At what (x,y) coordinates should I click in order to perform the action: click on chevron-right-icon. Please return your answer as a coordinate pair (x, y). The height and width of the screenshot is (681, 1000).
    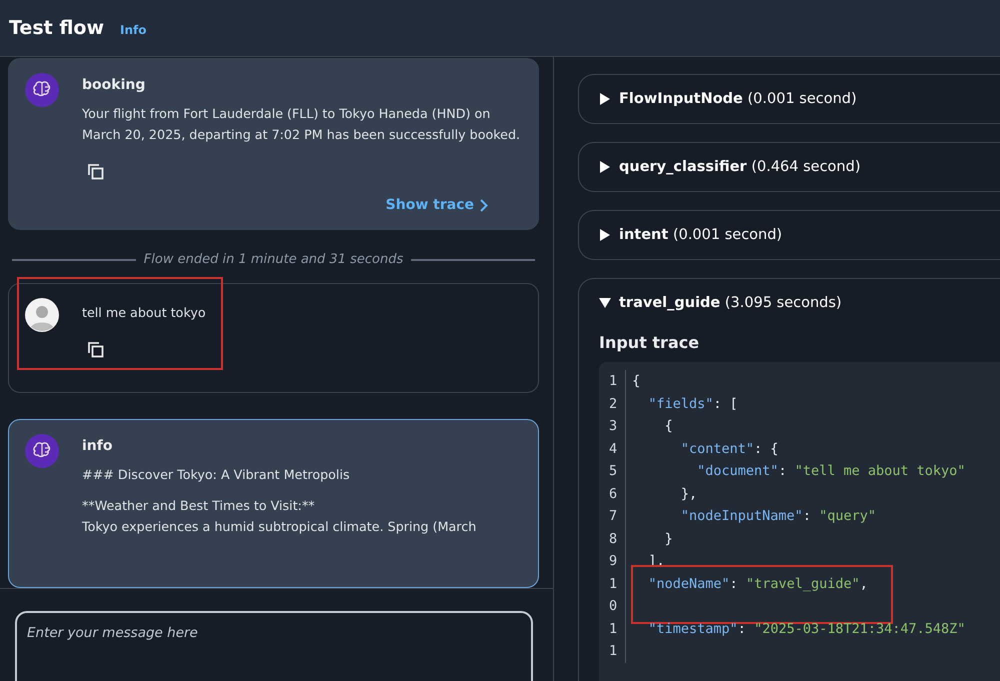
    Looking at the image, I should click on (484, 205).